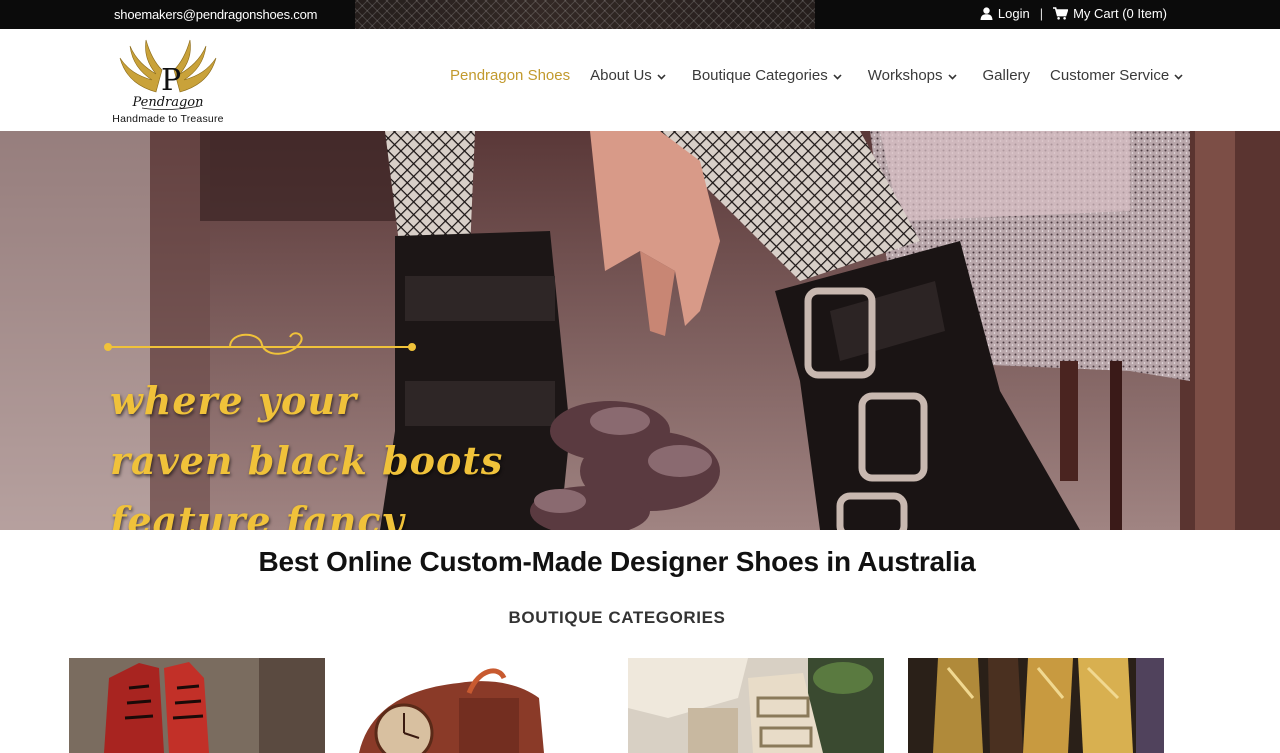 The height and width of the screenshot is (753, 1280). I want to click on nav-workshops: Workshops, so click(912, 75).